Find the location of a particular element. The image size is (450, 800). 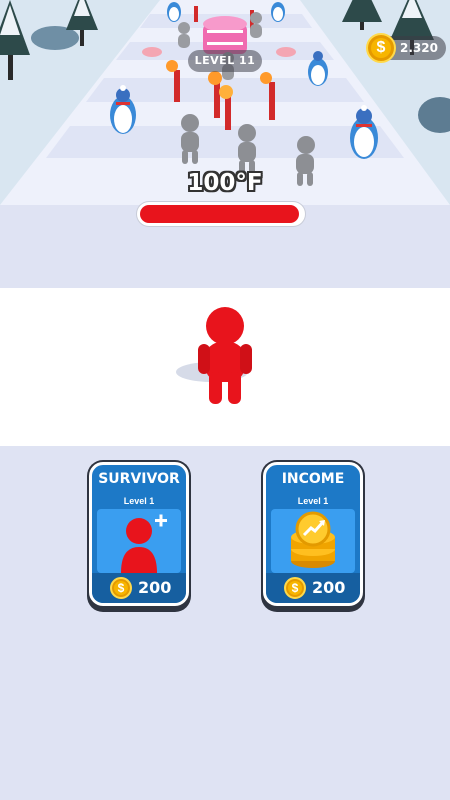

upgrade-title: INCOME is located at coordinates (313, 479).